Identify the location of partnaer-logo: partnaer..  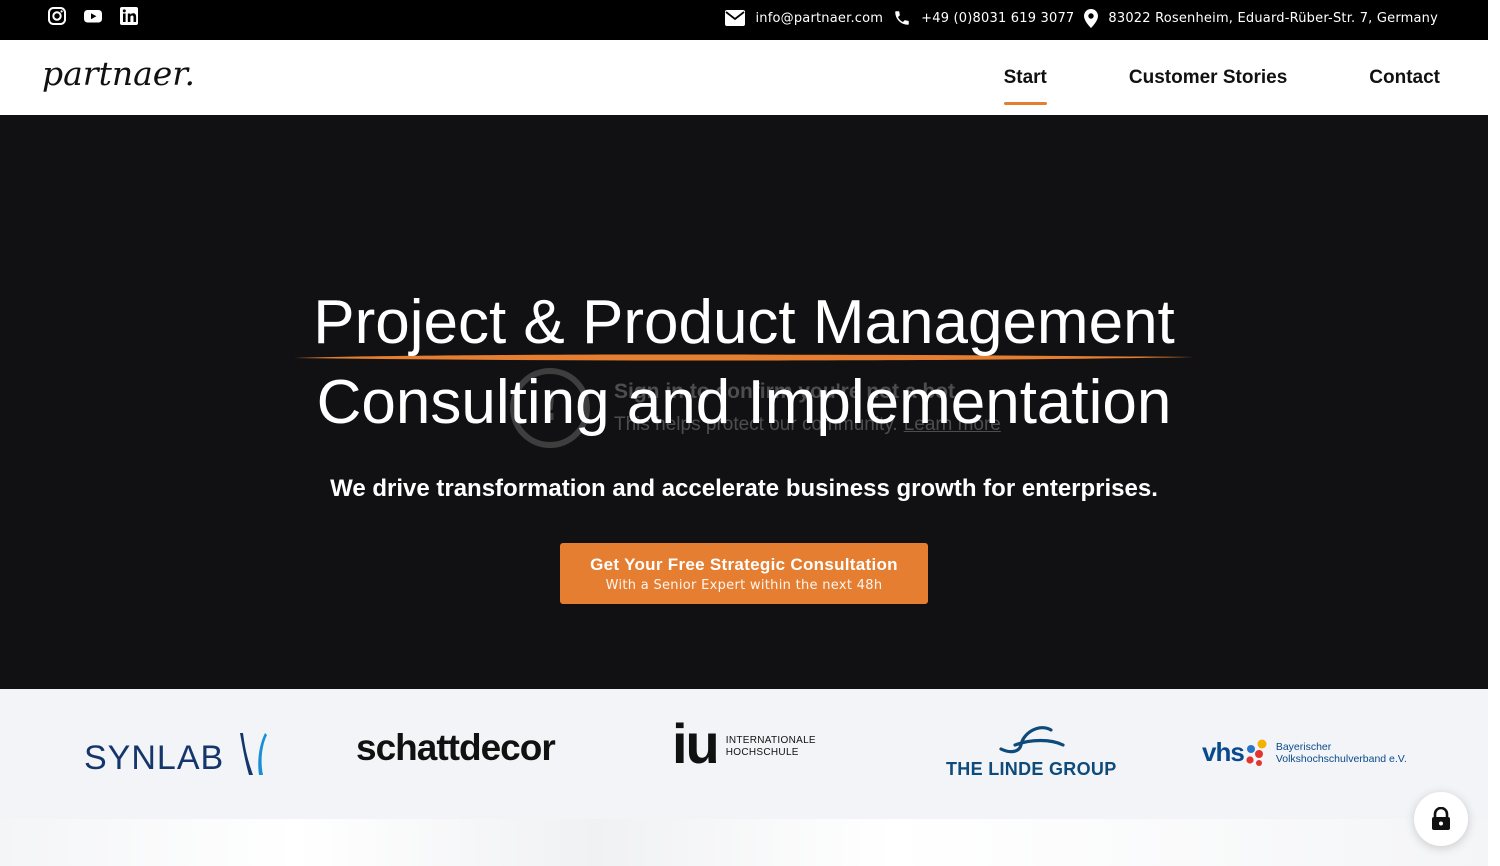
(138, 77).